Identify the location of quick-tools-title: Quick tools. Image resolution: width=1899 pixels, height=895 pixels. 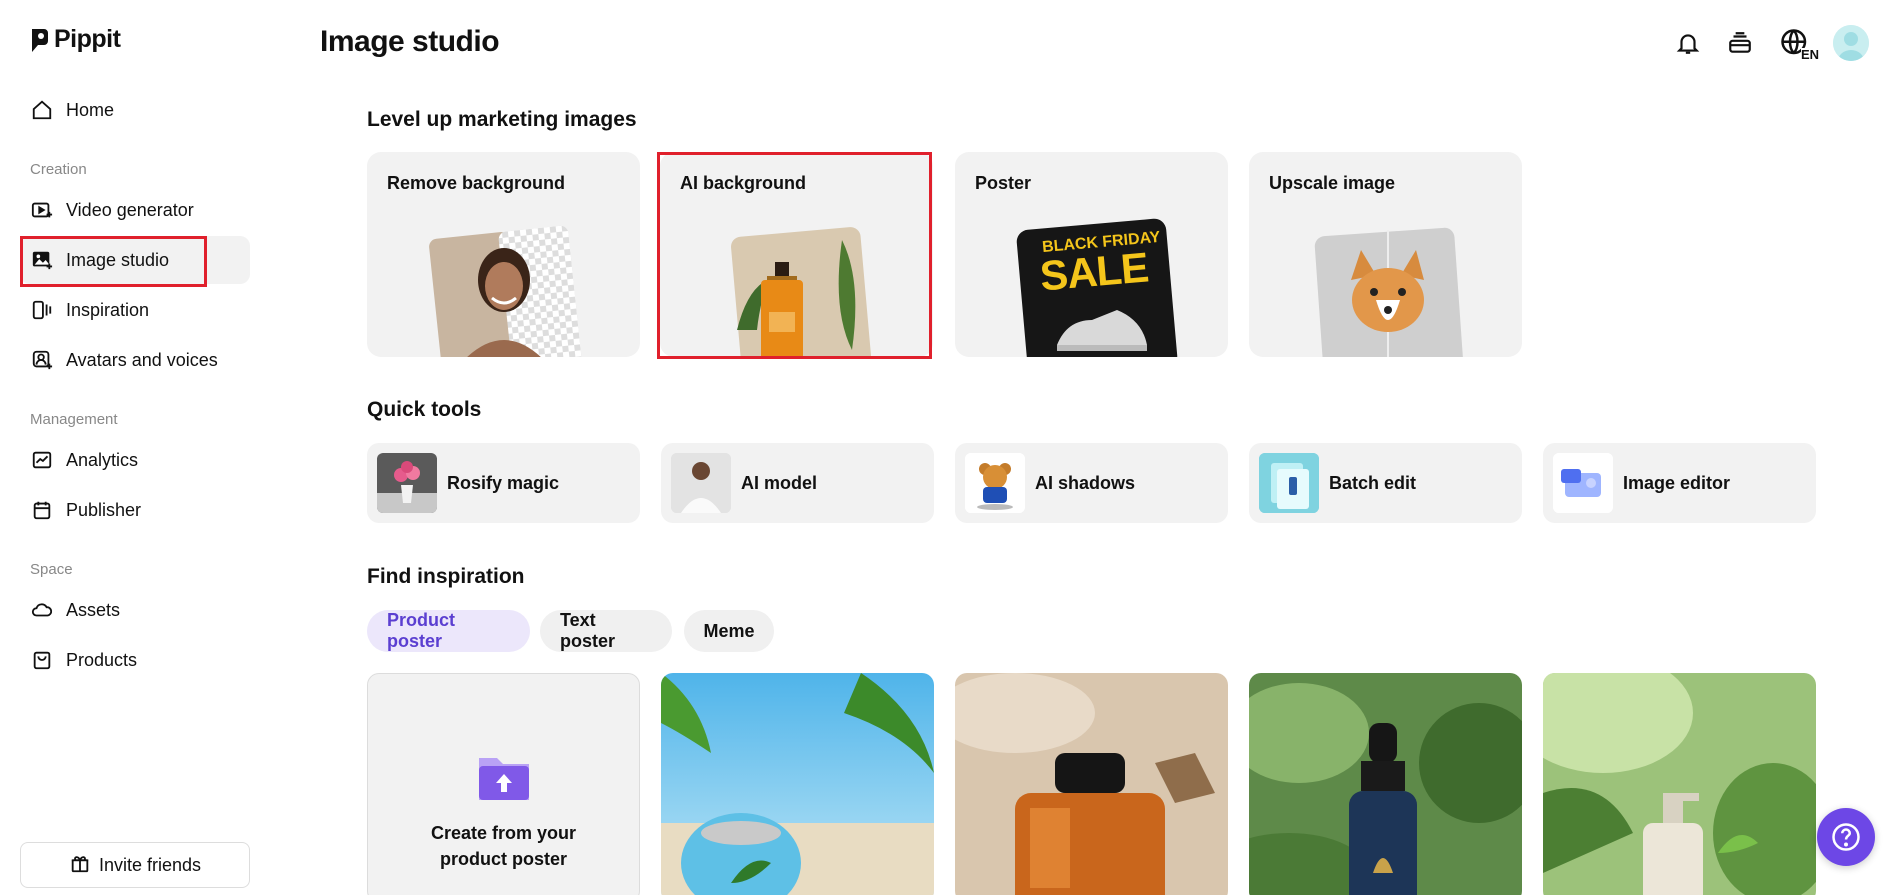
(424, 409).